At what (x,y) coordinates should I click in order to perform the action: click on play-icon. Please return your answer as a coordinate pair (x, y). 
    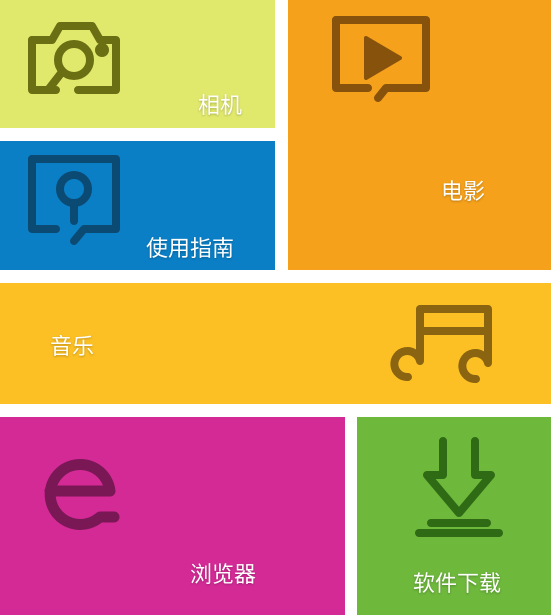
    Looking at the image, I should click on (381, 59).